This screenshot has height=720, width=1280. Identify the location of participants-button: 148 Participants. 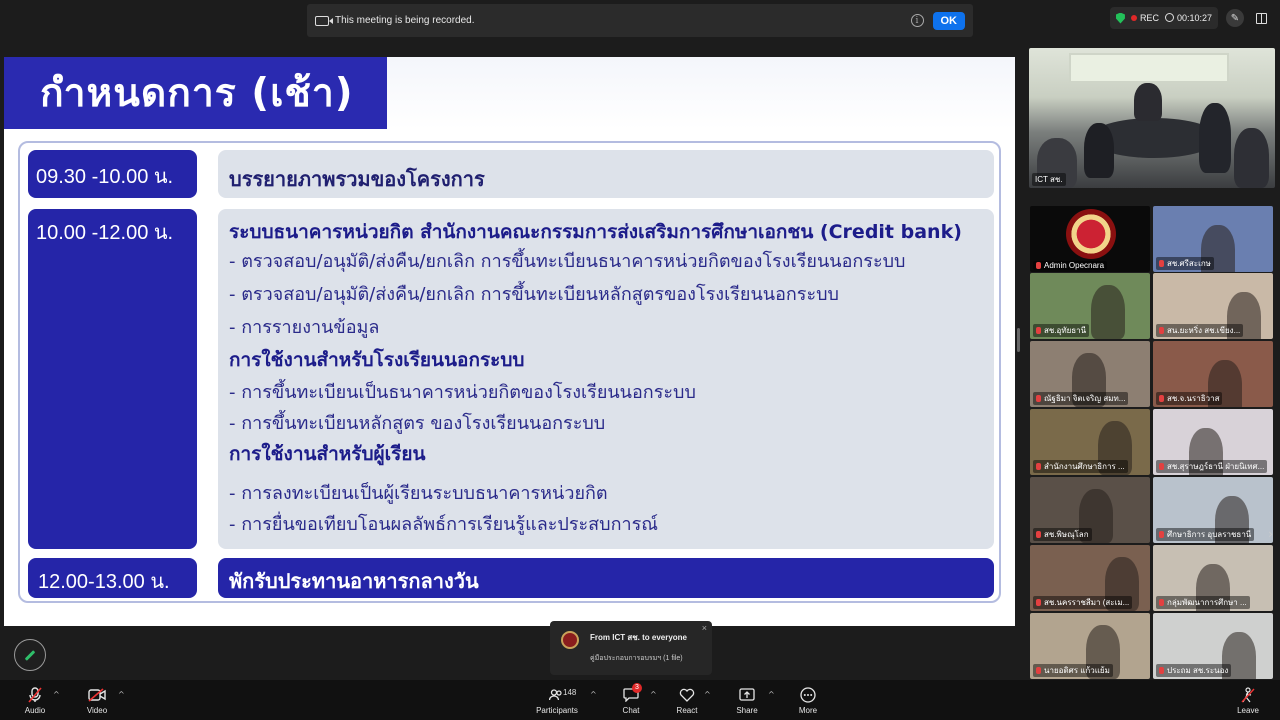
(557, 700).